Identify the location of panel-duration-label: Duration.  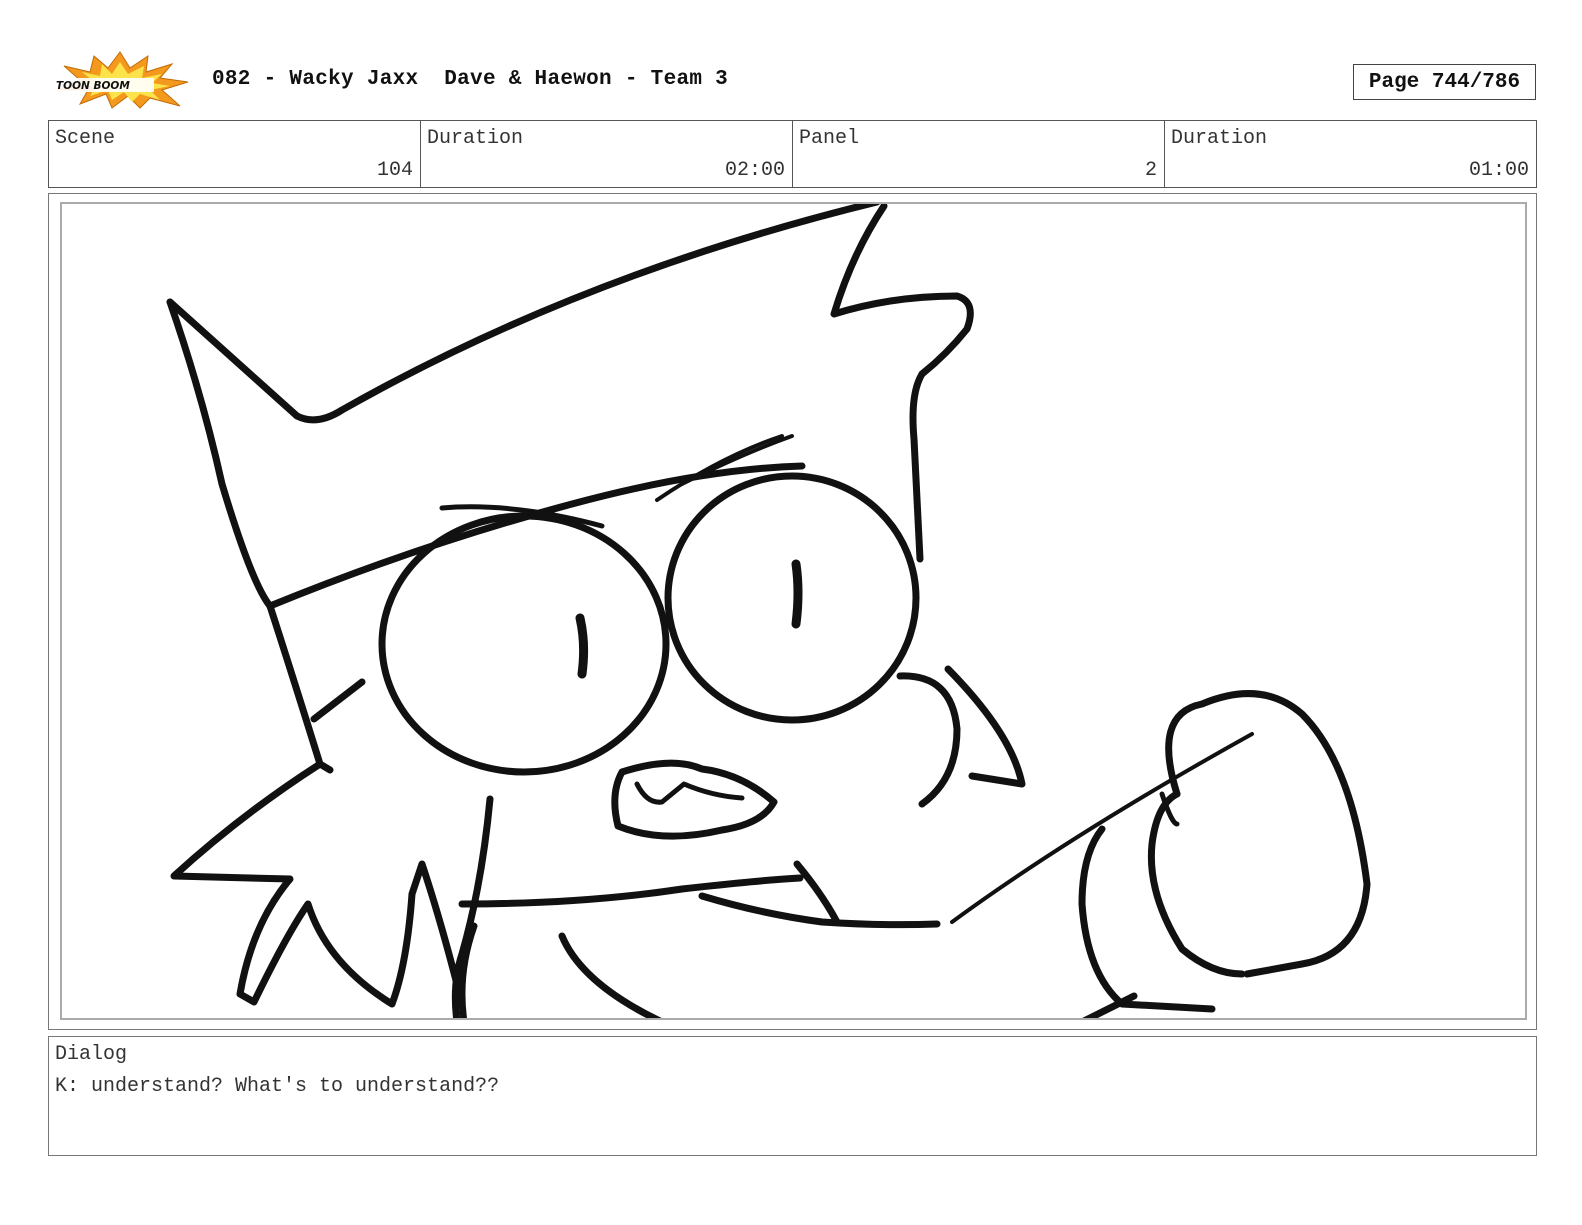
(1219, 138).